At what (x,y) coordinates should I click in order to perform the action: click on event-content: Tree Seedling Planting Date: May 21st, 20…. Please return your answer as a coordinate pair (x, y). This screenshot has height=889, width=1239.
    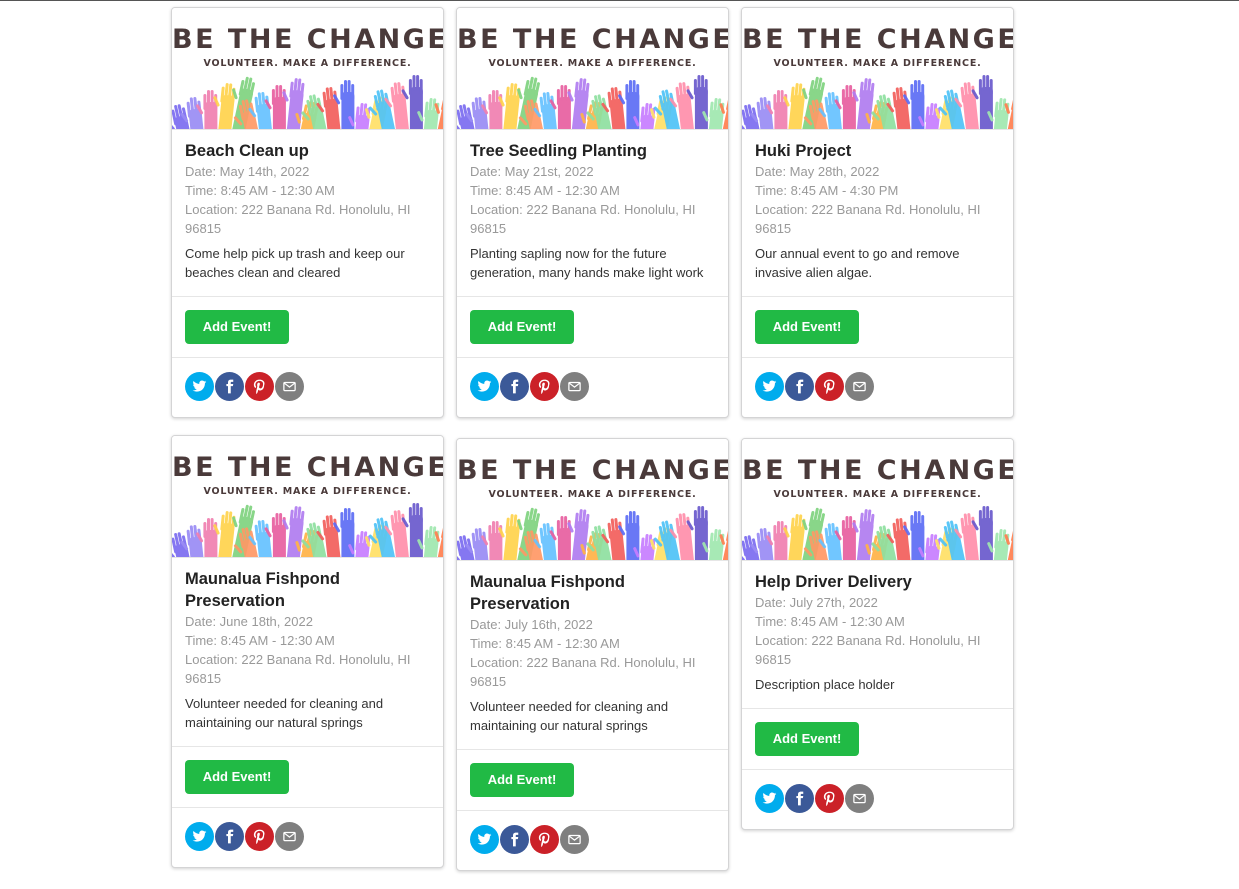
    Looking at the image, I should click on (592, 213).